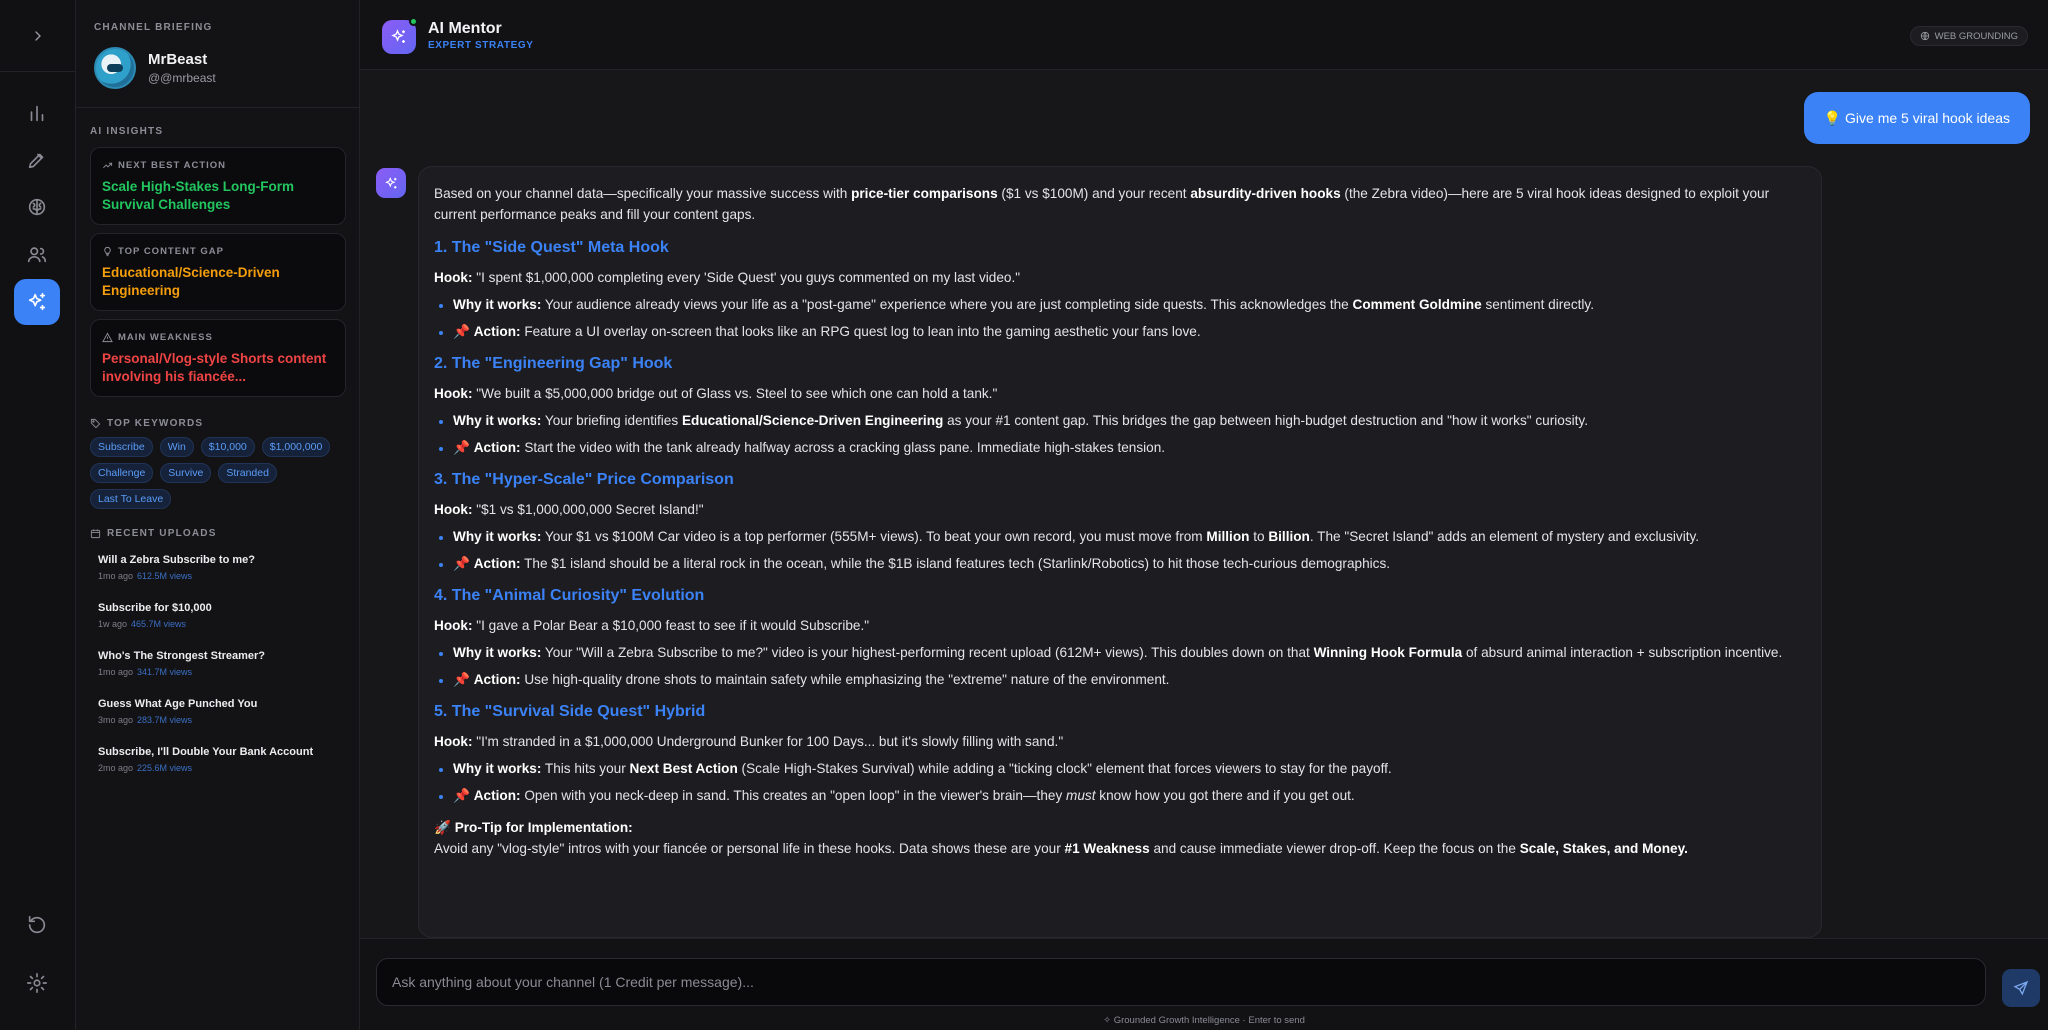 The image size is (2048, 1030). Describe the element at coordinates (465, 28) in the screenshot. I see `page-title: AI Mentor` at that location.